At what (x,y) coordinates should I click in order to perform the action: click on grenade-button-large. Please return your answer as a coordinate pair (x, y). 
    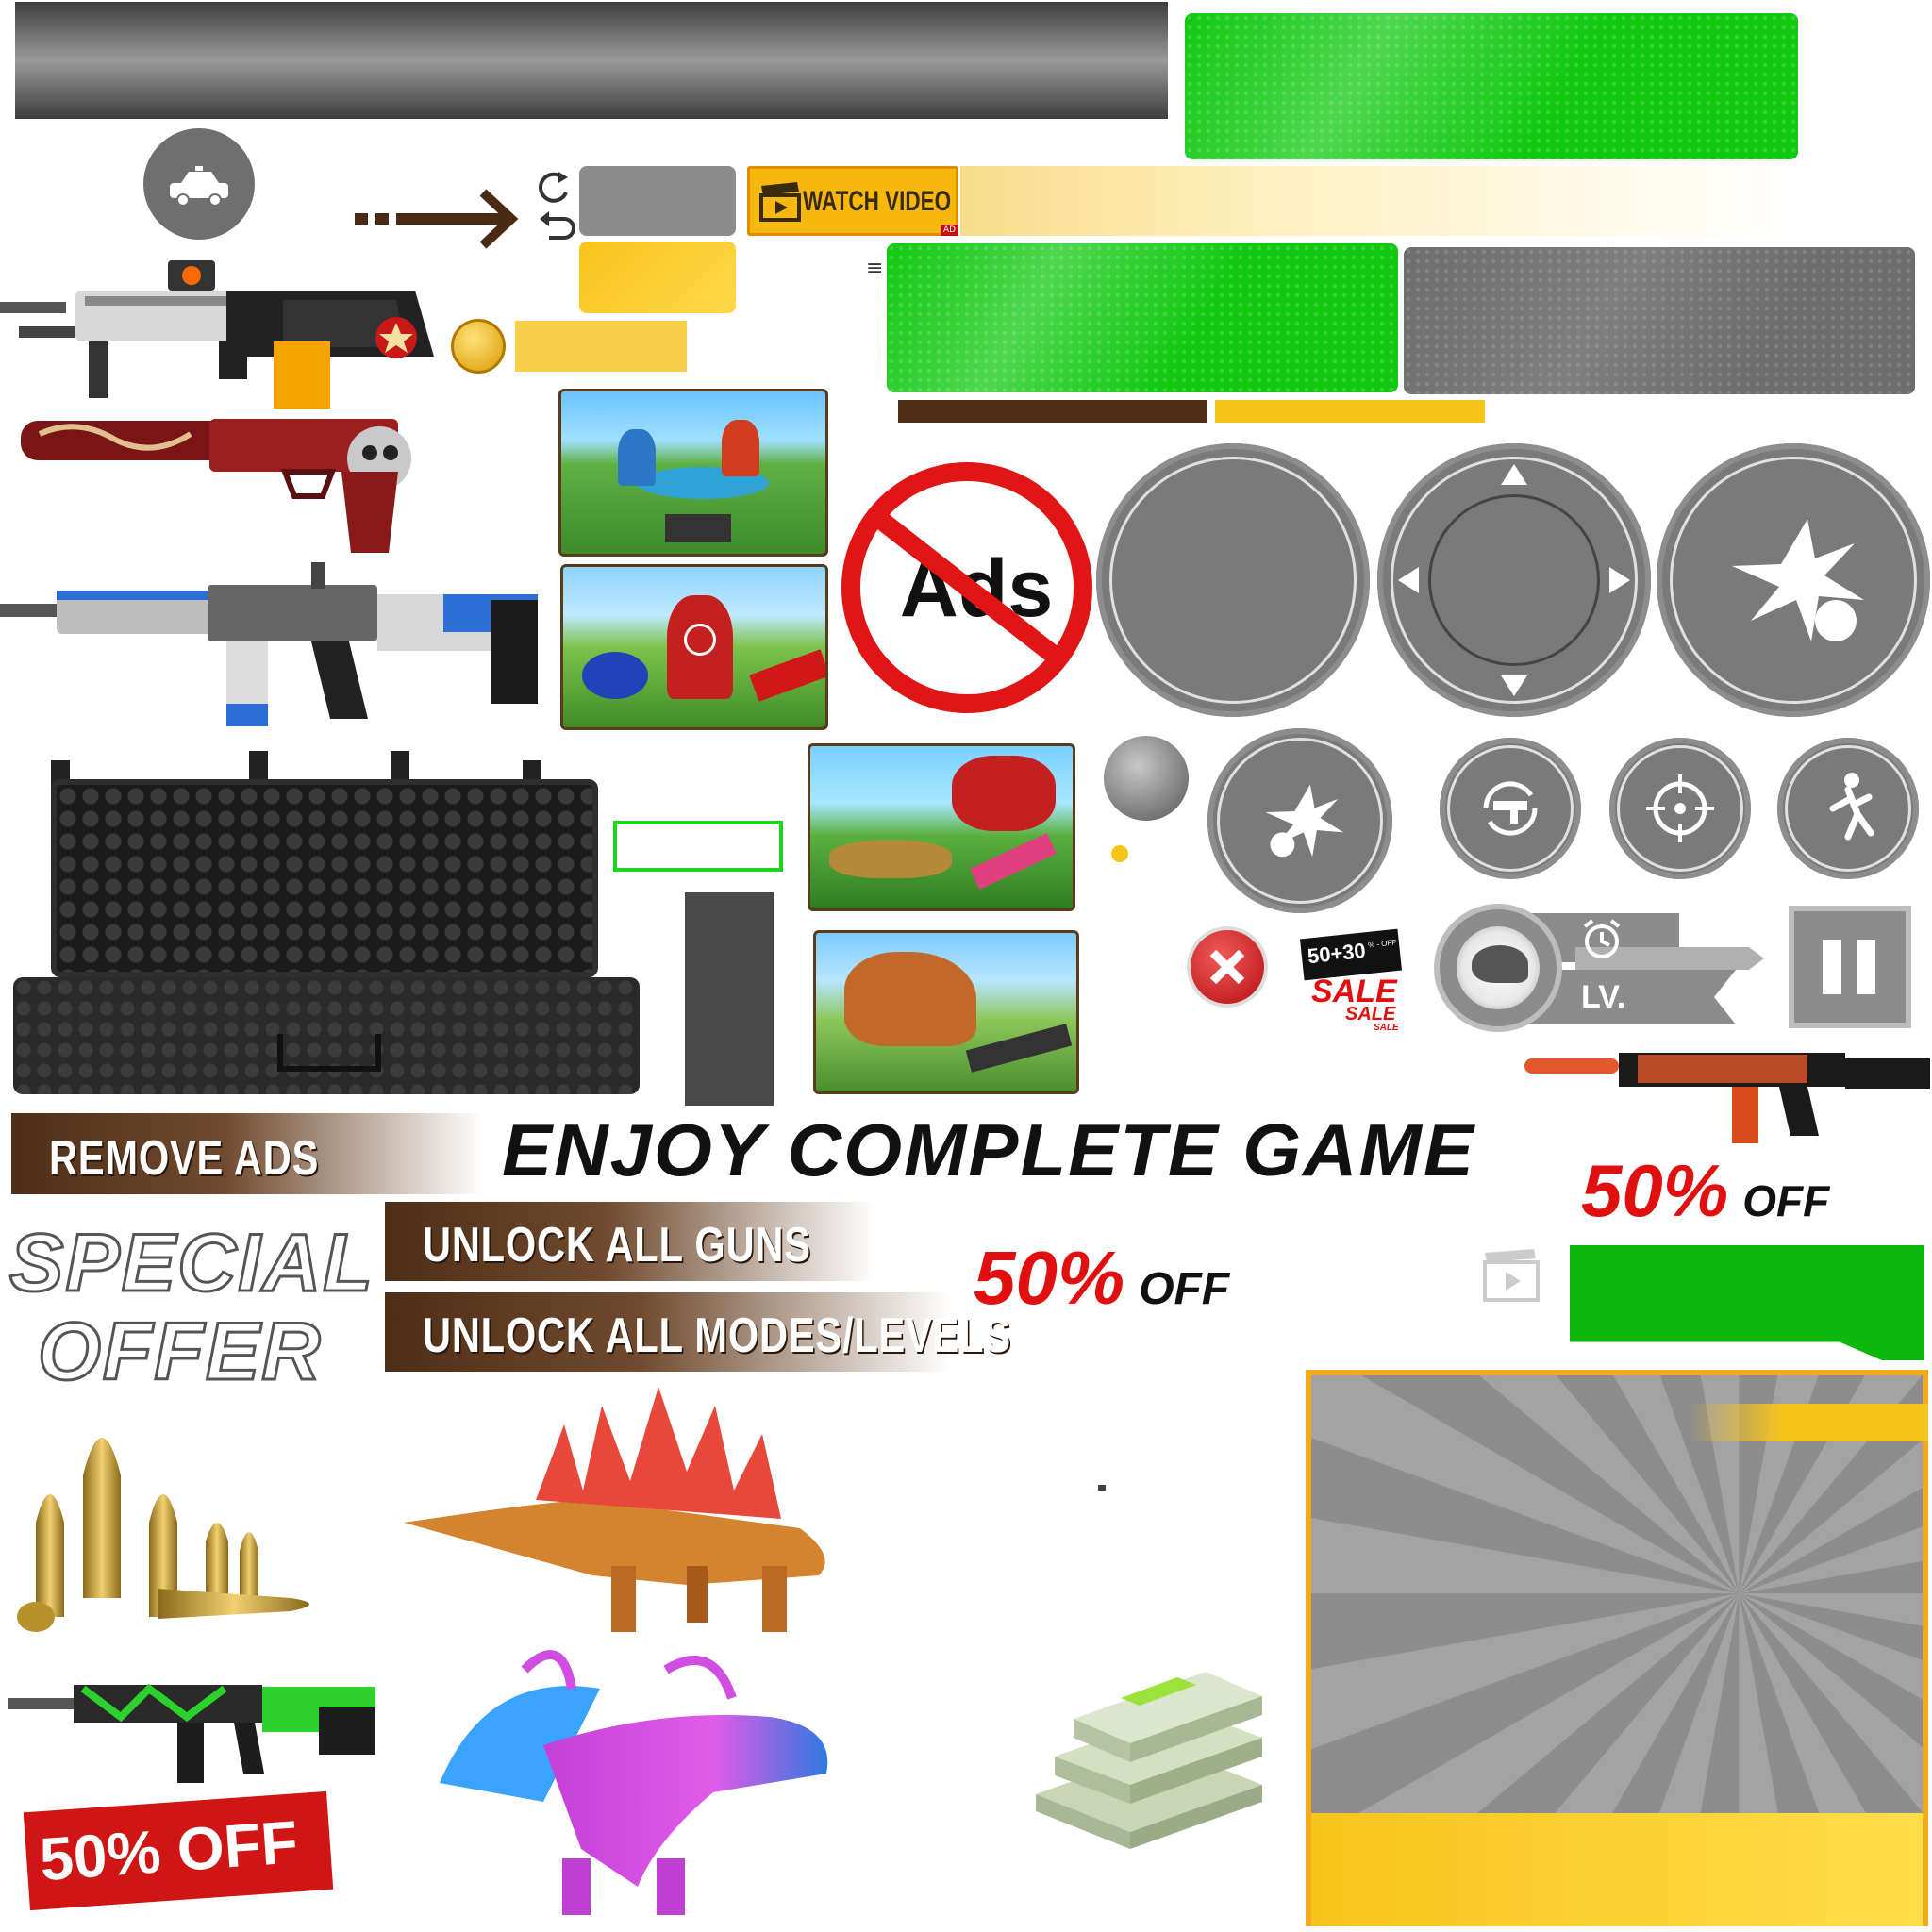
    Looking at the image, I should click on (1794, 580).